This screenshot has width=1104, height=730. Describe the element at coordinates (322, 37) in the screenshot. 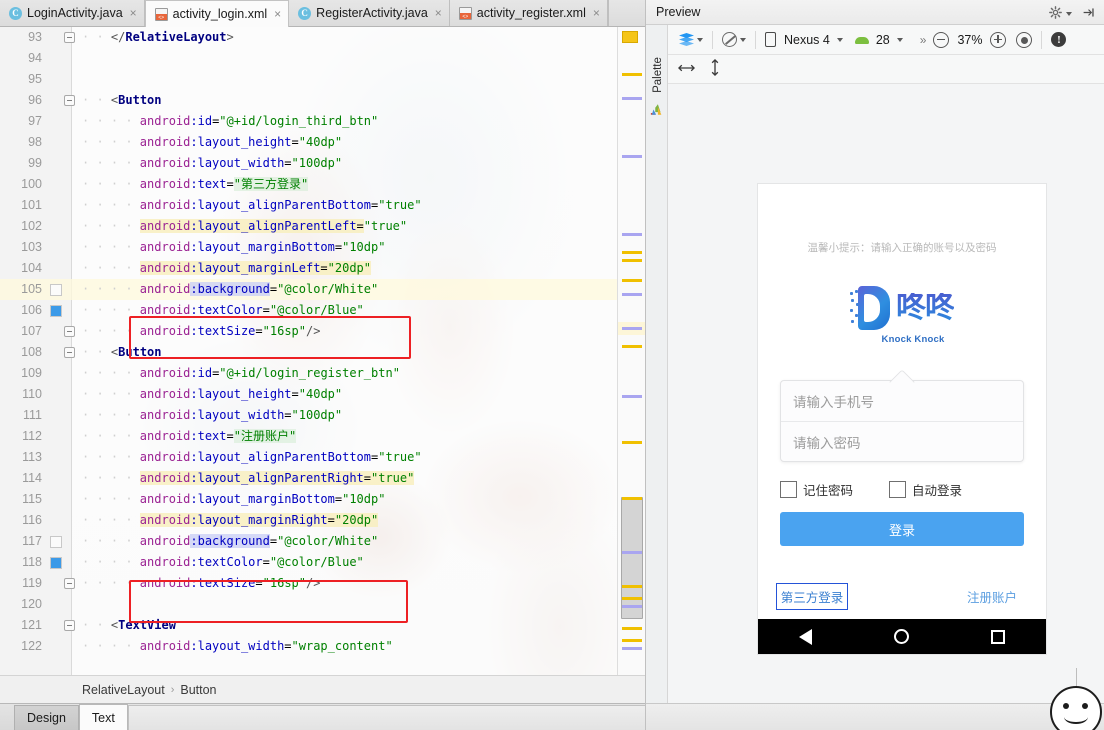

I see `code-line: 93 · · </RelativeLayout>` at that location.